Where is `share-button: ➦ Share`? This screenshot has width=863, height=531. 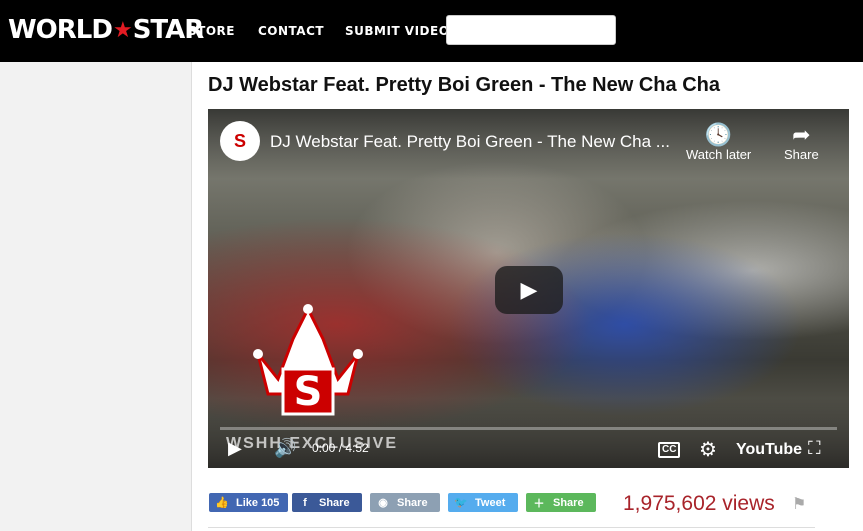 share-button: ➦ Share is located at coordinates (801, 142).